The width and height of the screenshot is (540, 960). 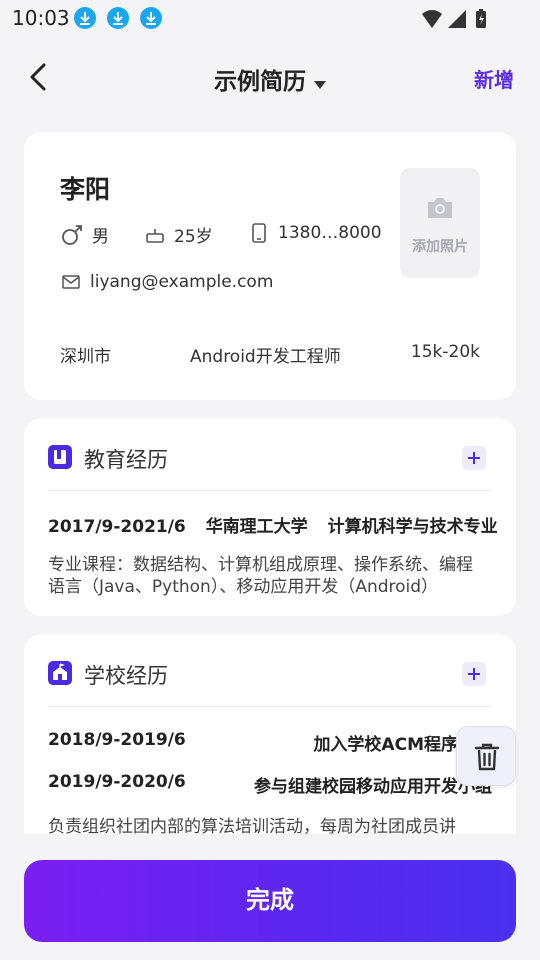 I want to click on add-school-experience-button, so click(x=474, y=674).